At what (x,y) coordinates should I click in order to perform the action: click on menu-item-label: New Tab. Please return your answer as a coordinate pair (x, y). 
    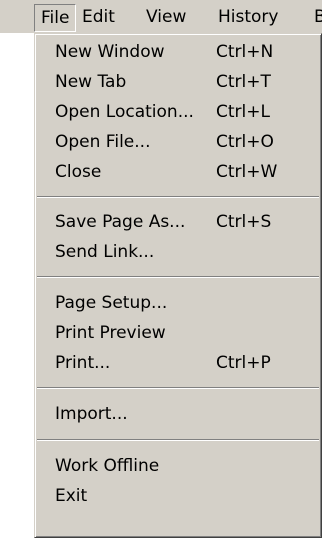
    Looking at the image, I should click on (91, 82).